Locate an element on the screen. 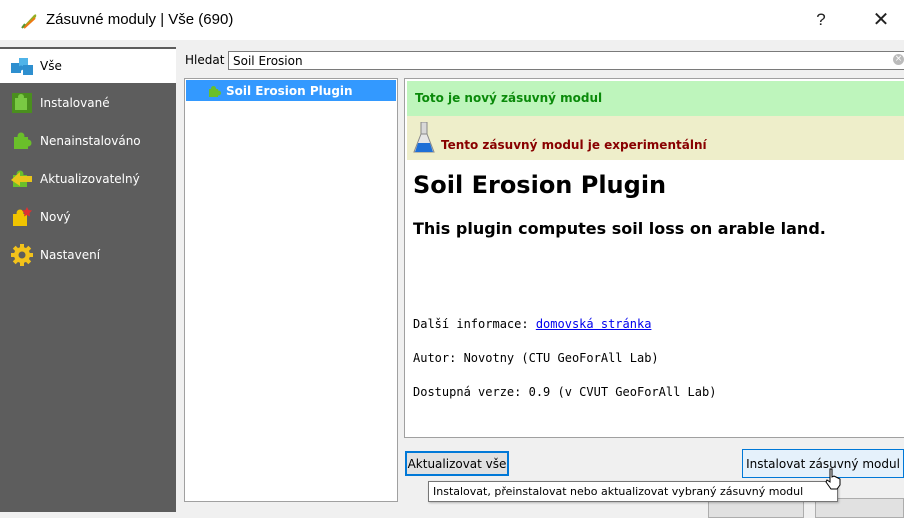 The height and width of the screenshot is (518, 904). install-plugin-button: Instalovat zásuvný modul is located at coordinates (823, 463).